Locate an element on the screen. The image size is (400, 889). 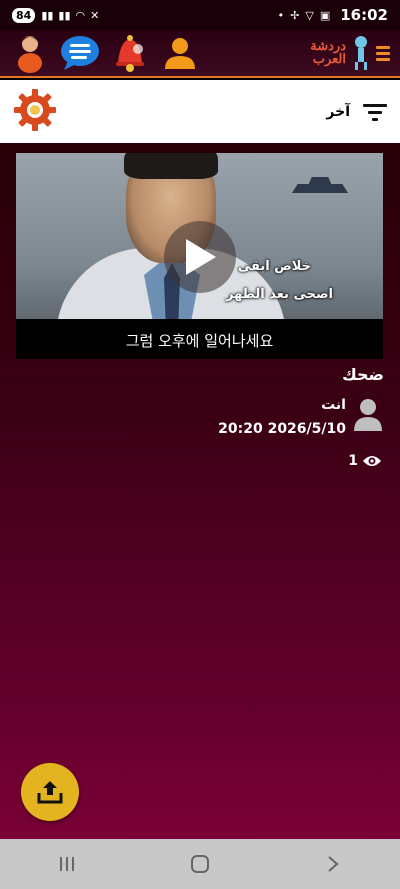
author-name: انت is located at coordinates (333, 405).